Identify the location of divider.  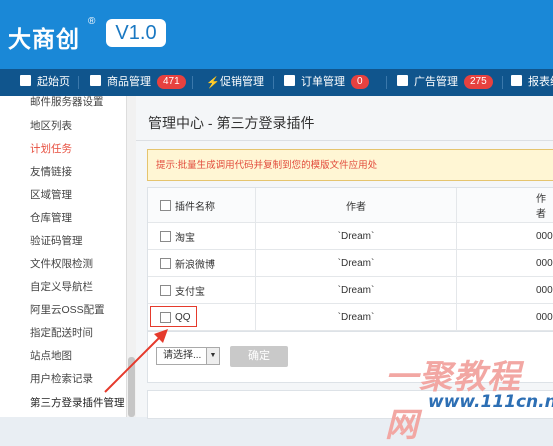
(344, 140).